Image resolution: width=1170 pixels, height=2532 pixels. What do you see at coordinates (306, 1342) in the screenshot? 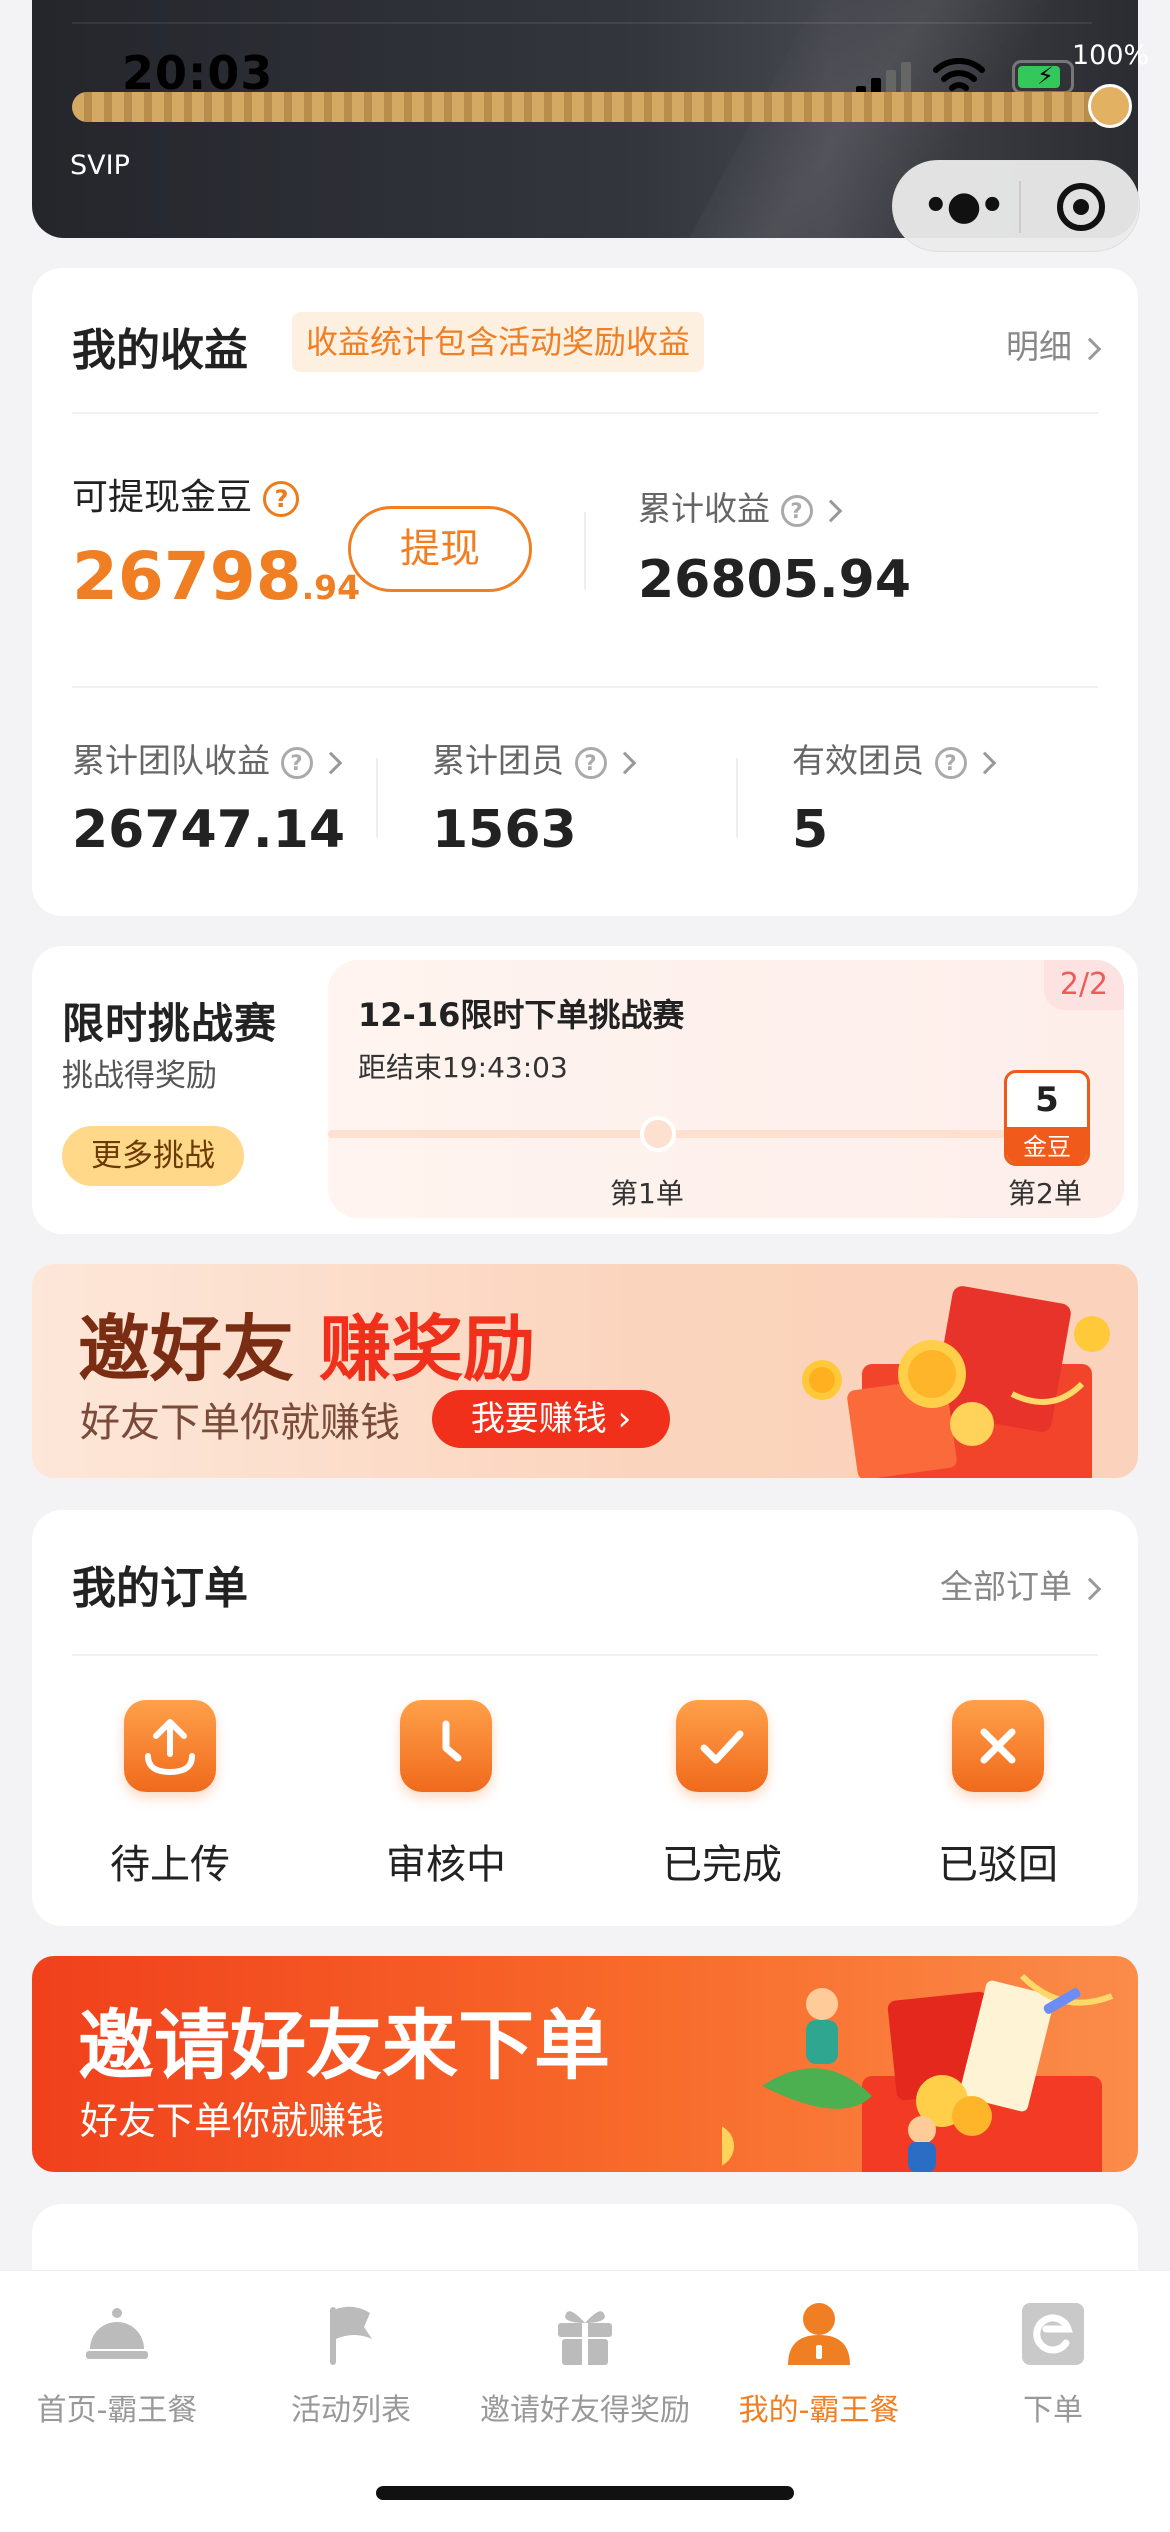
I see `invite-banner-title: 邀好友 赚奖励` at bounding box center [306, 1342].